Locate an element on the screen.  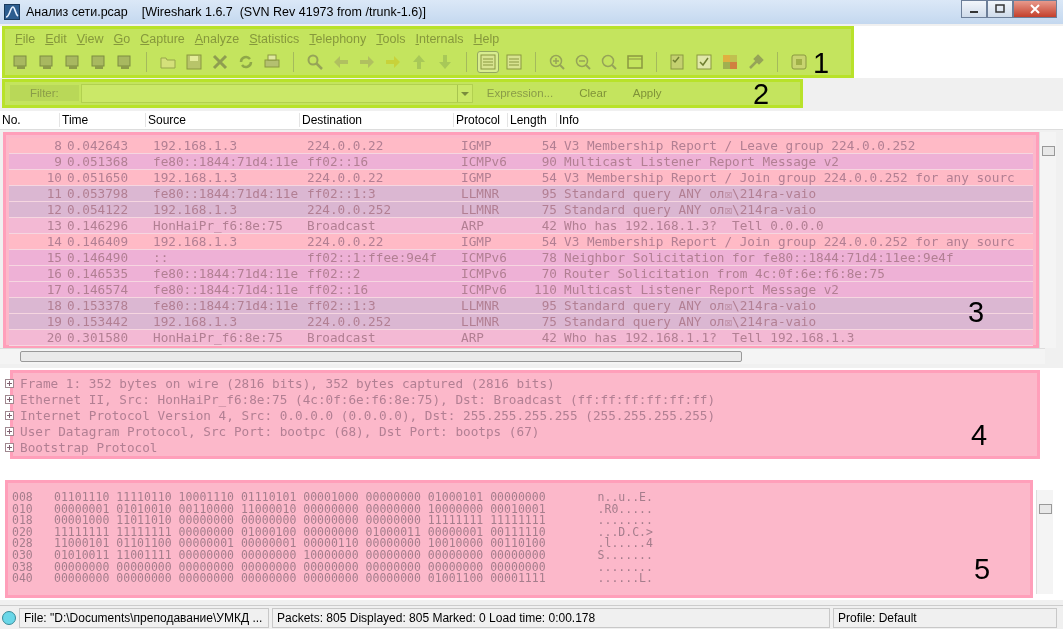
column-header: Length is located at coordinates (532, 120).